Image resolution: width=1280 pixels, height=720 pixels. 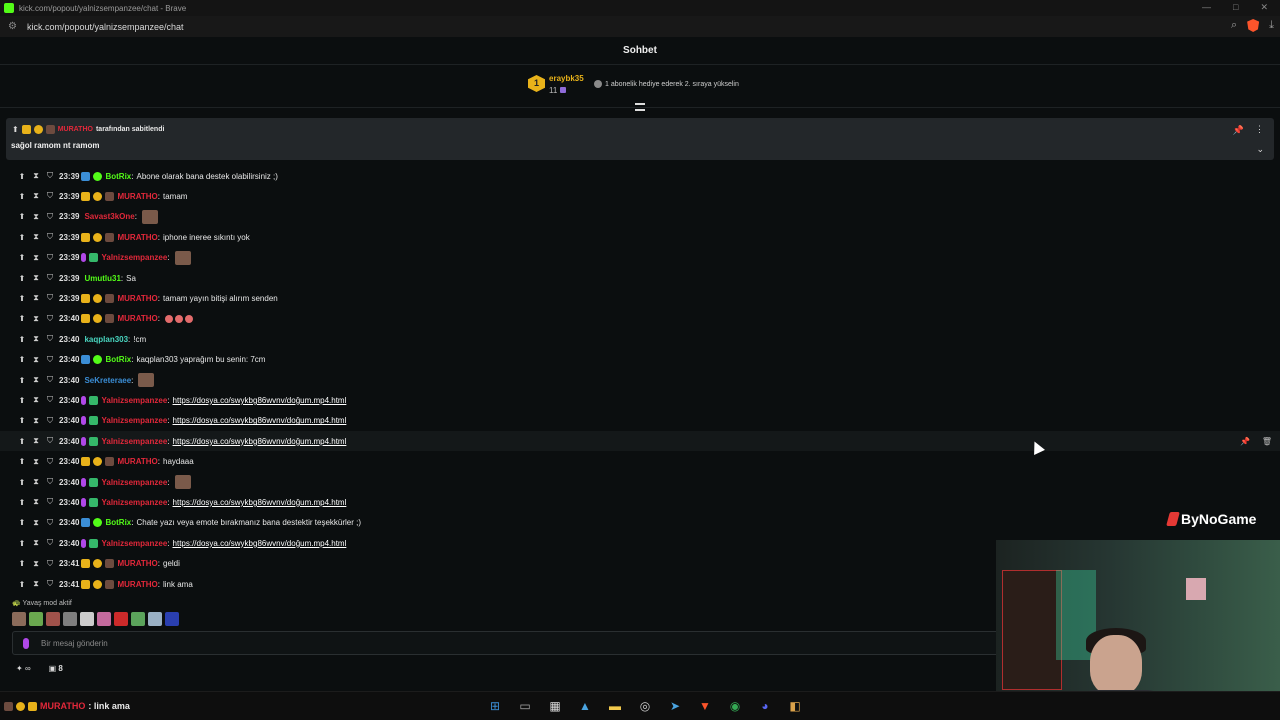 What do you see at coordinates (56, 668) in the screenshot?
I see `gift-button: ▣ 8` at bounding box center [56, 668].